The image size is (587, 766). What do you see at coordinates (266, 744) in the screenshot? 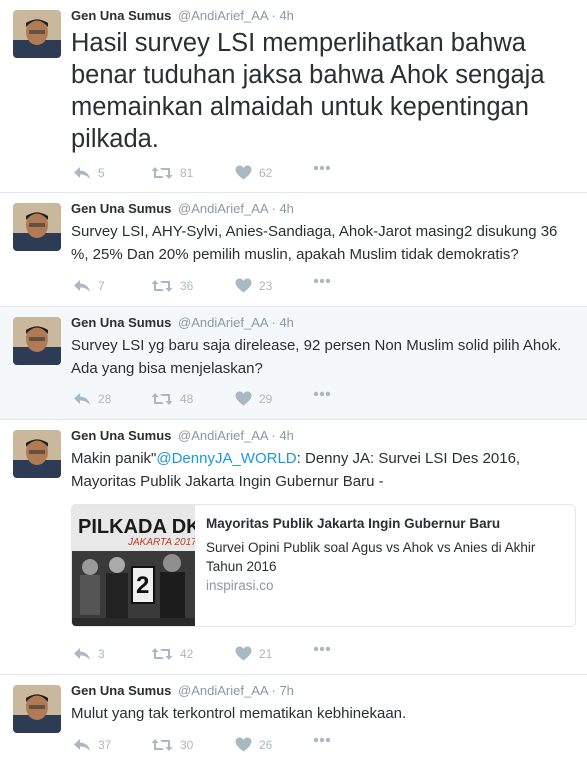
I see `like-count: 26` at bounding box center [266, 744].